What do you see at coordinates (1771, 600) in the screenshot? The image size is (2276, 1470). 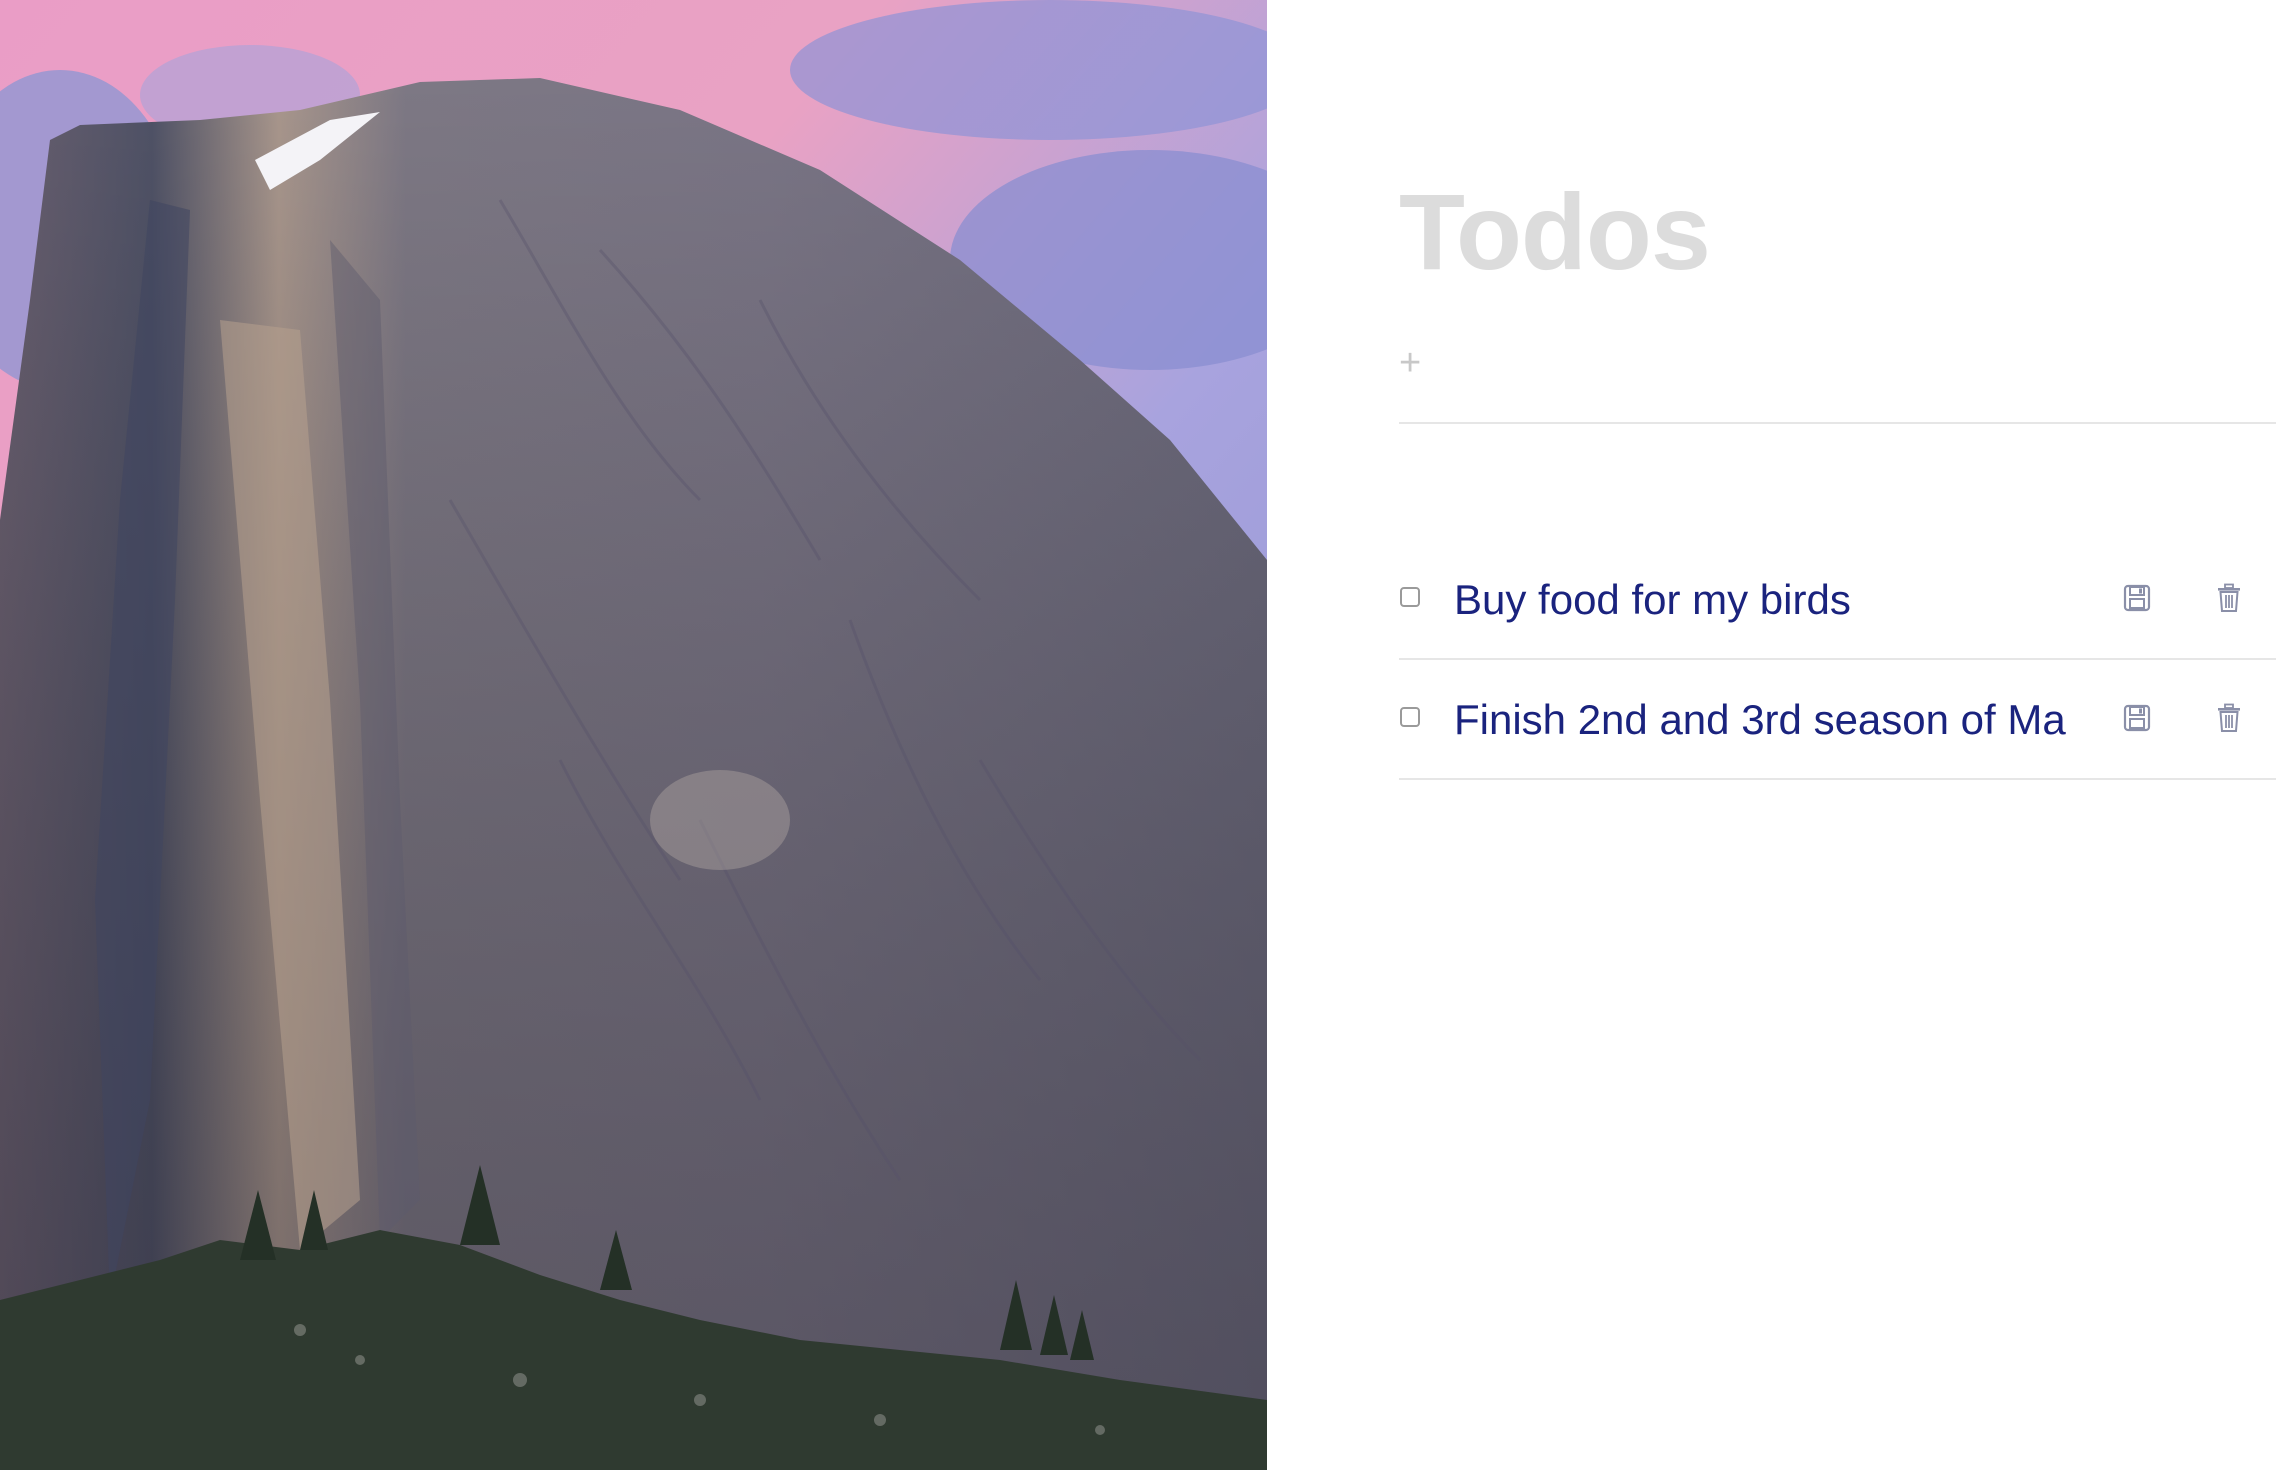 I see `todo-text: Buy food for my birds` at bounding box center [1771, 600].